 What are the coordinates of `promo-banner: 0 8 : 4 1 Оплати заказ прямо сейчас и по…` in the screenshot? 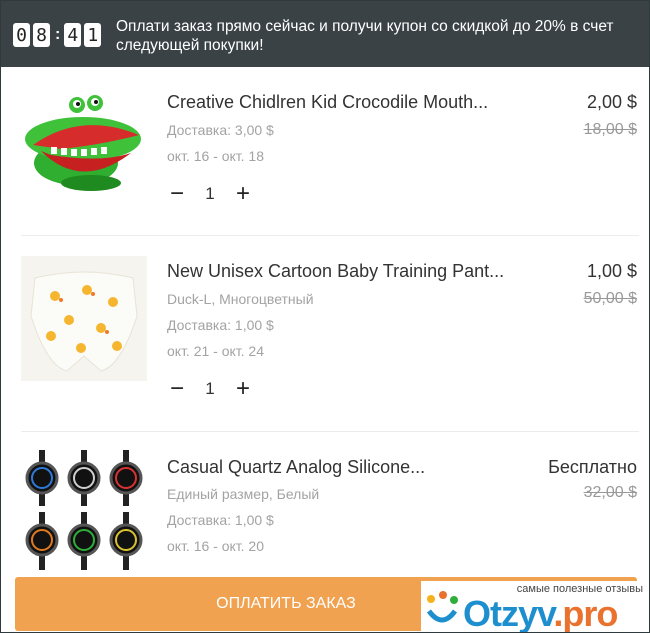 It's located at (325, 34).